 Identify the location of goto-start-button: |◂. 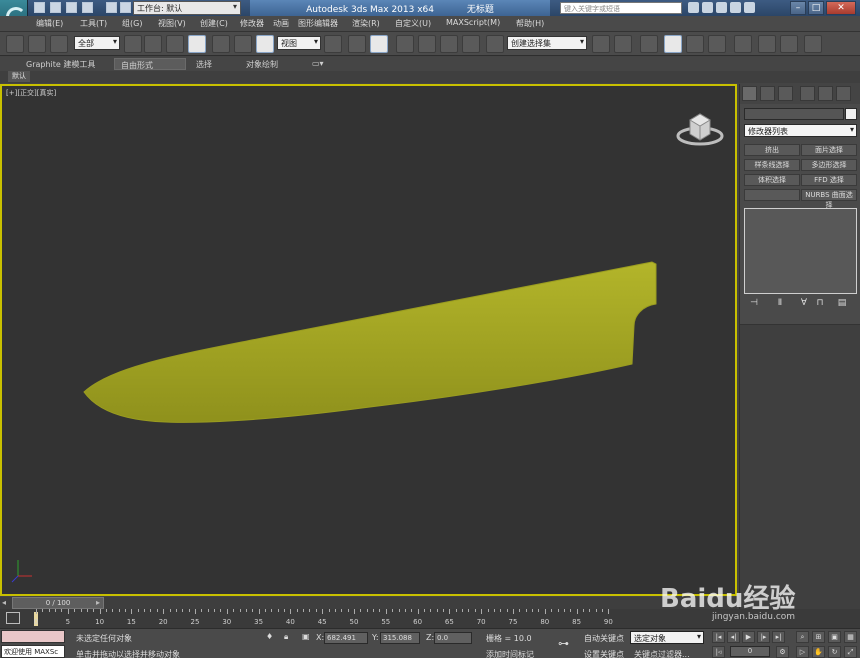
(718, 637).